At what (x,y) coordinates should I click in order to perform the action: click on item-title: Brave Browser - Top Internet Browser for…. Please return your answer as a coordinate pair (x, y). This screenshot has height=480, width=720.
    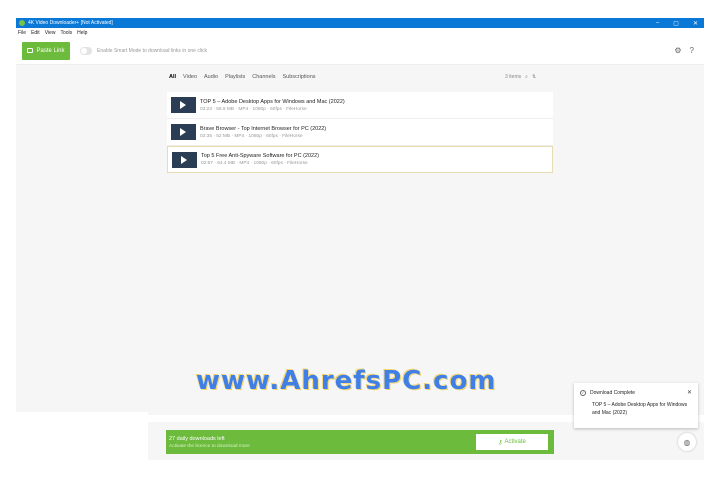
    Looking at the image, I should click on (263, 128).